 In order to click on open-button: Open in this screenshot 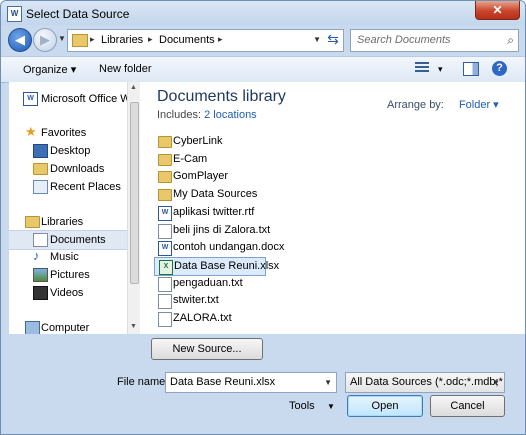, I will do `click(385, 406)`.